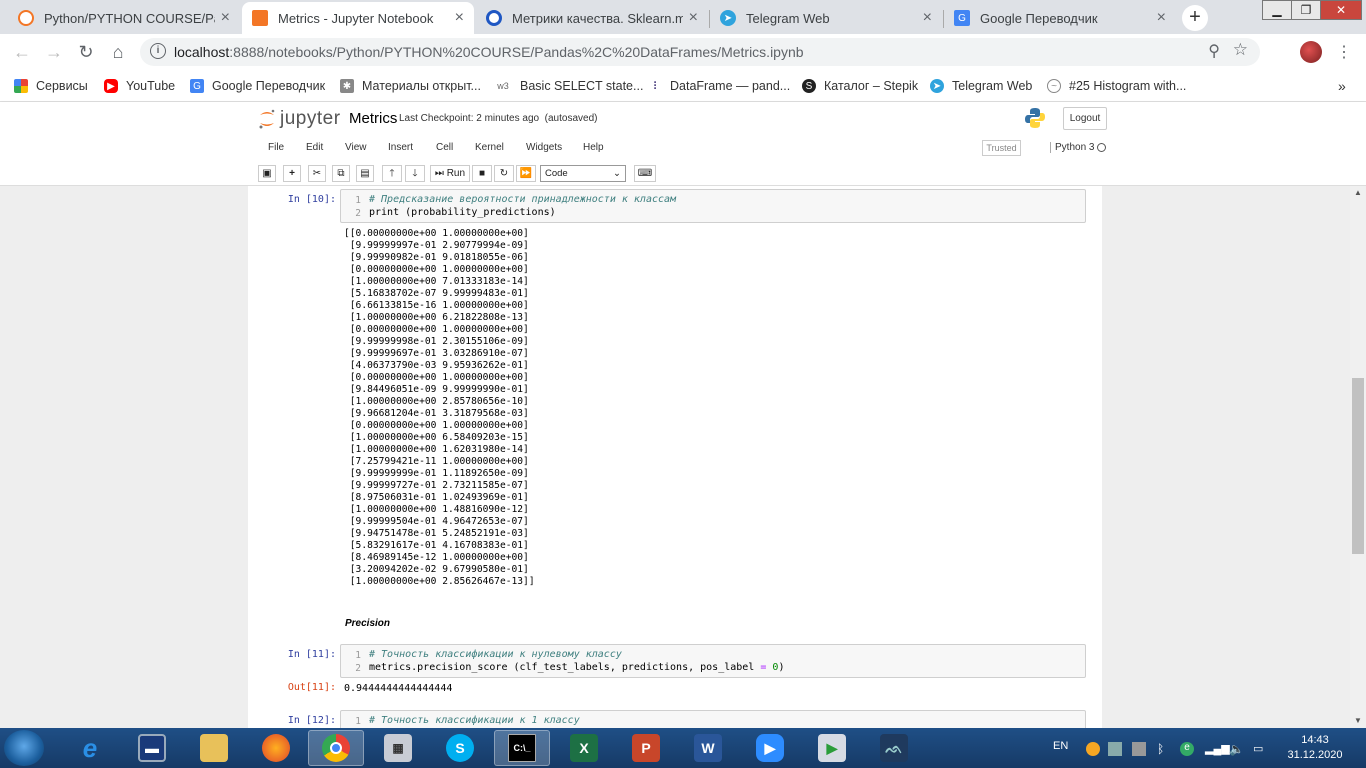  I want to click on language-indicator: EN, so click(1060, 746).